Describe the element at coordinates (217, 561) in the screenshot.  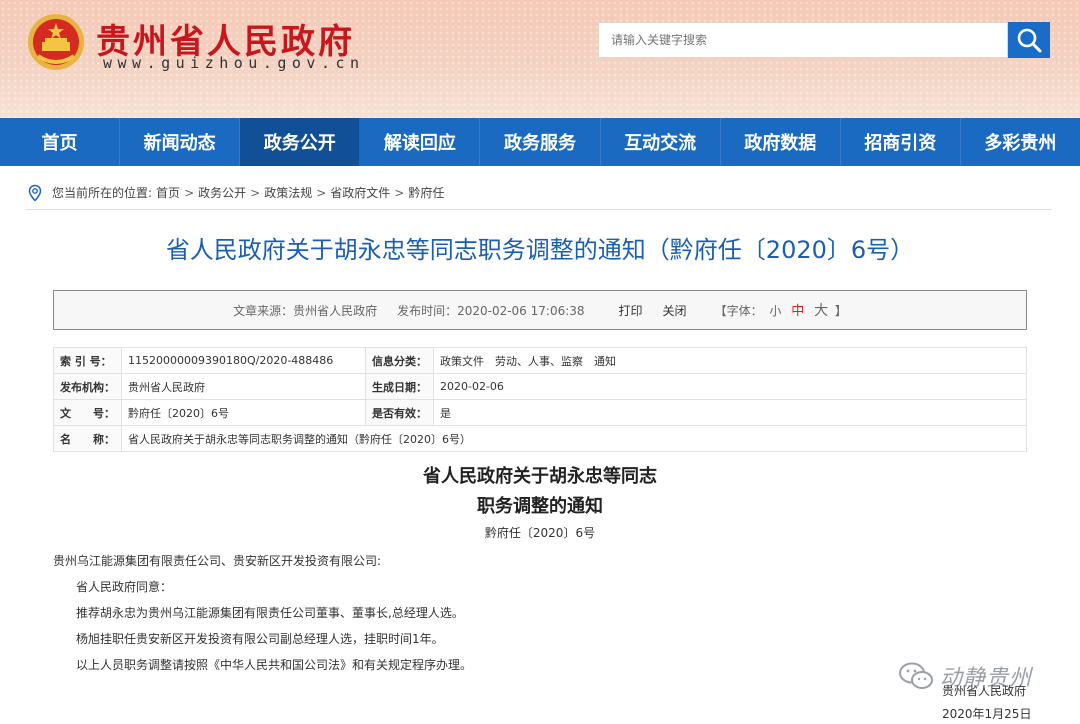
I see `addressee: 贵州乌江能源集团有限责任公司、贵安新区开发投资有限公司:` at that location.